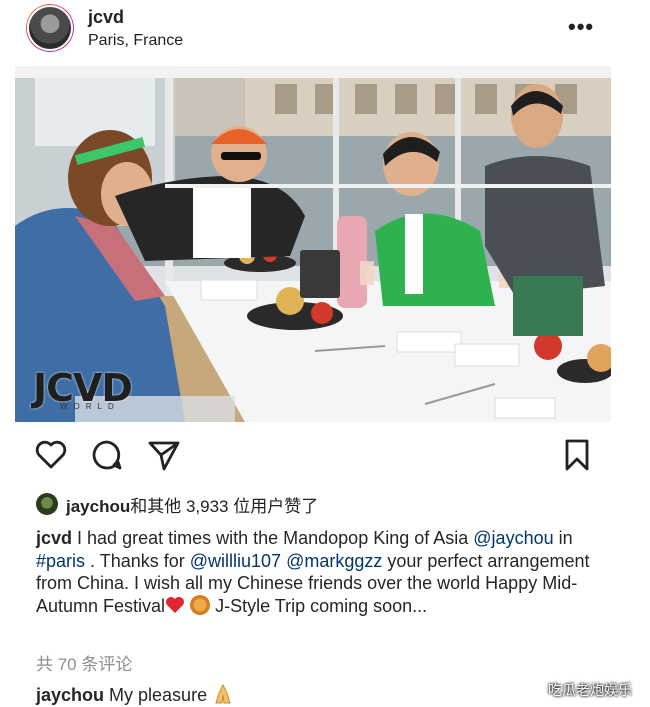 Image resolution: width=650 pixels, height=707 pixels. Describe the element at coordinates (156, 695) in the screenshot. I see `comment-text: My pleasure` at that location.